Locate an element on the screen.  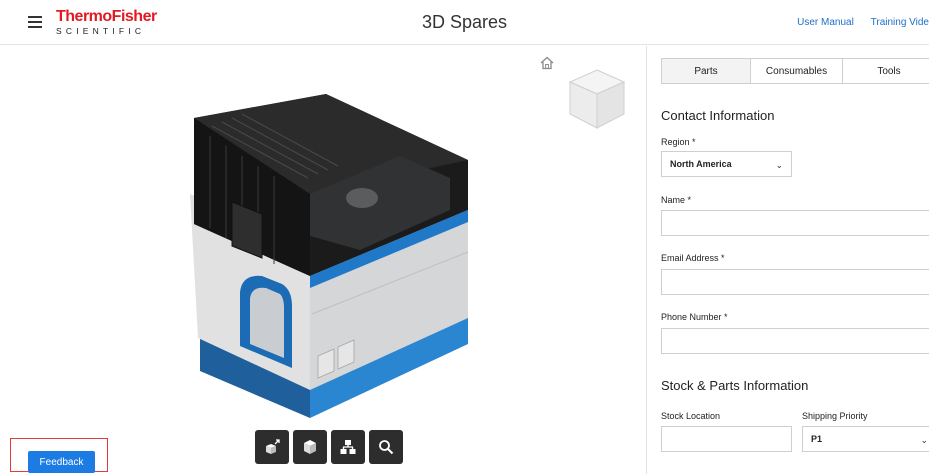
name-label: Name * is located at coordinates (676, 200).